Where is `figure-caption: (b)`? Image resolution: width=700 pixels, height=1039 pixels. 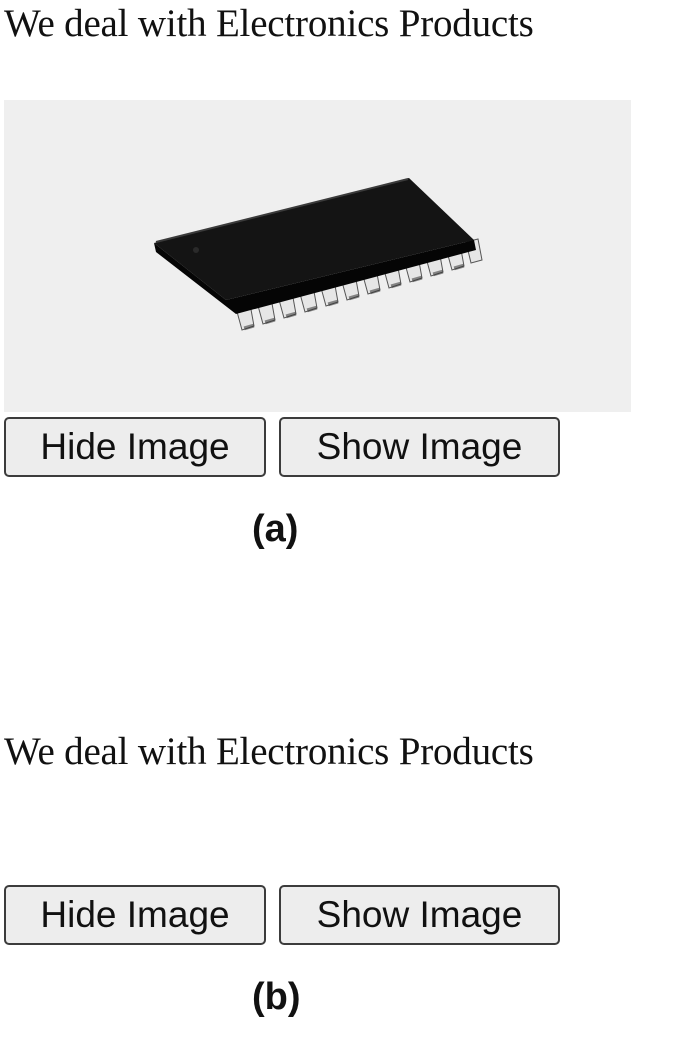 figure-caption: (b) is located at coordinates (276, 997).